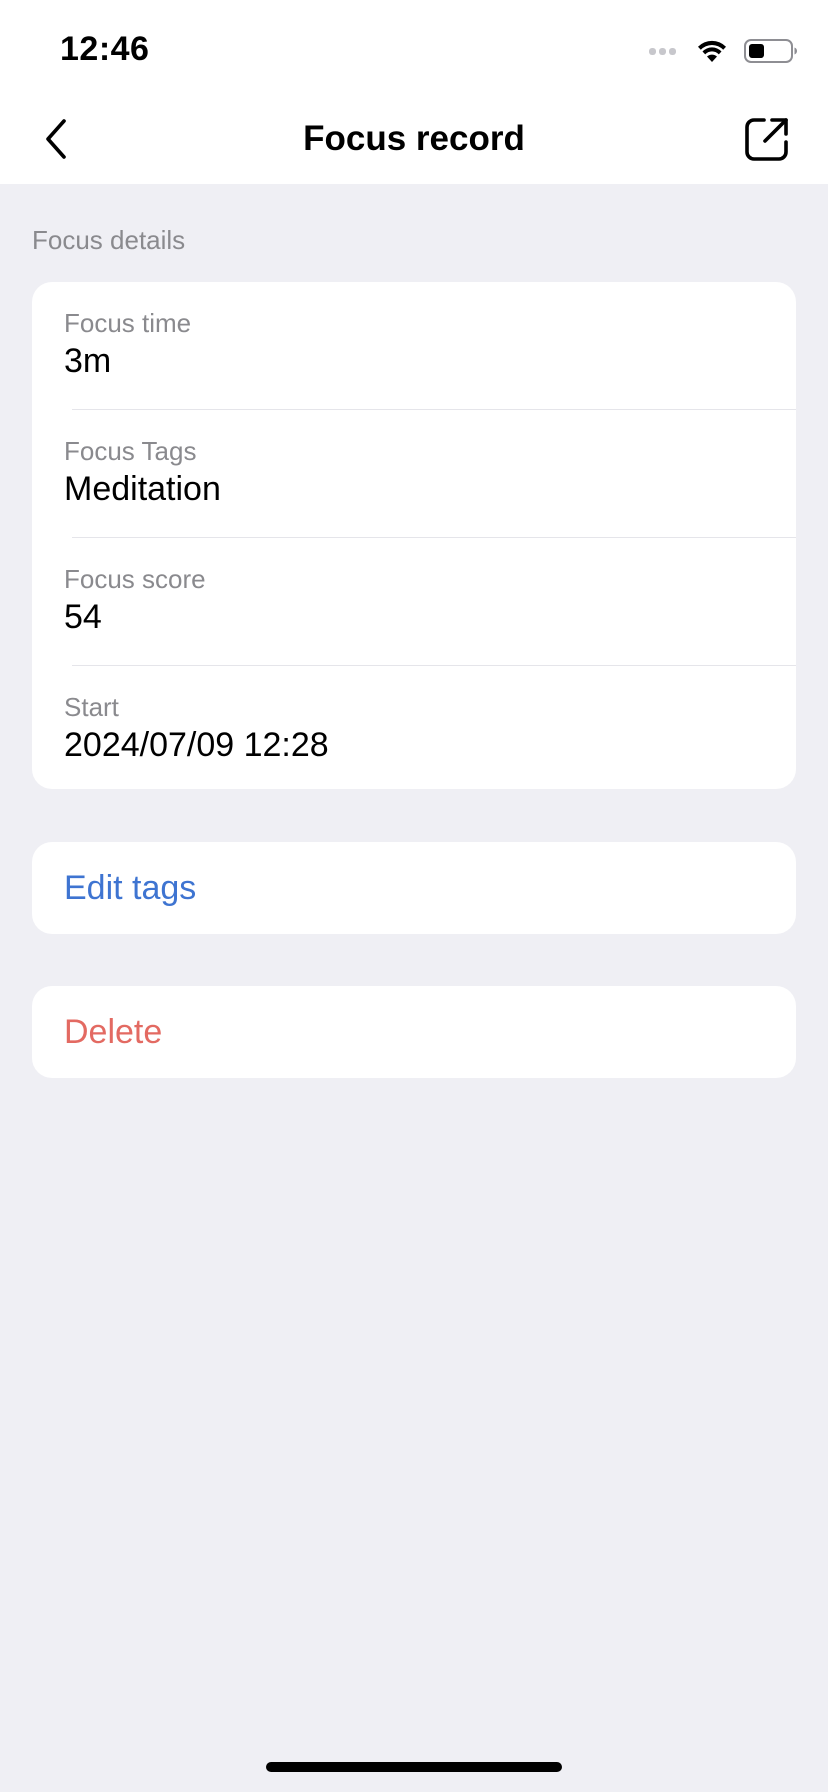 Image resolution: width=828 pixels, height=1792 pixels. I want to click on focus-time-label: Focus time, so click(128, 323).